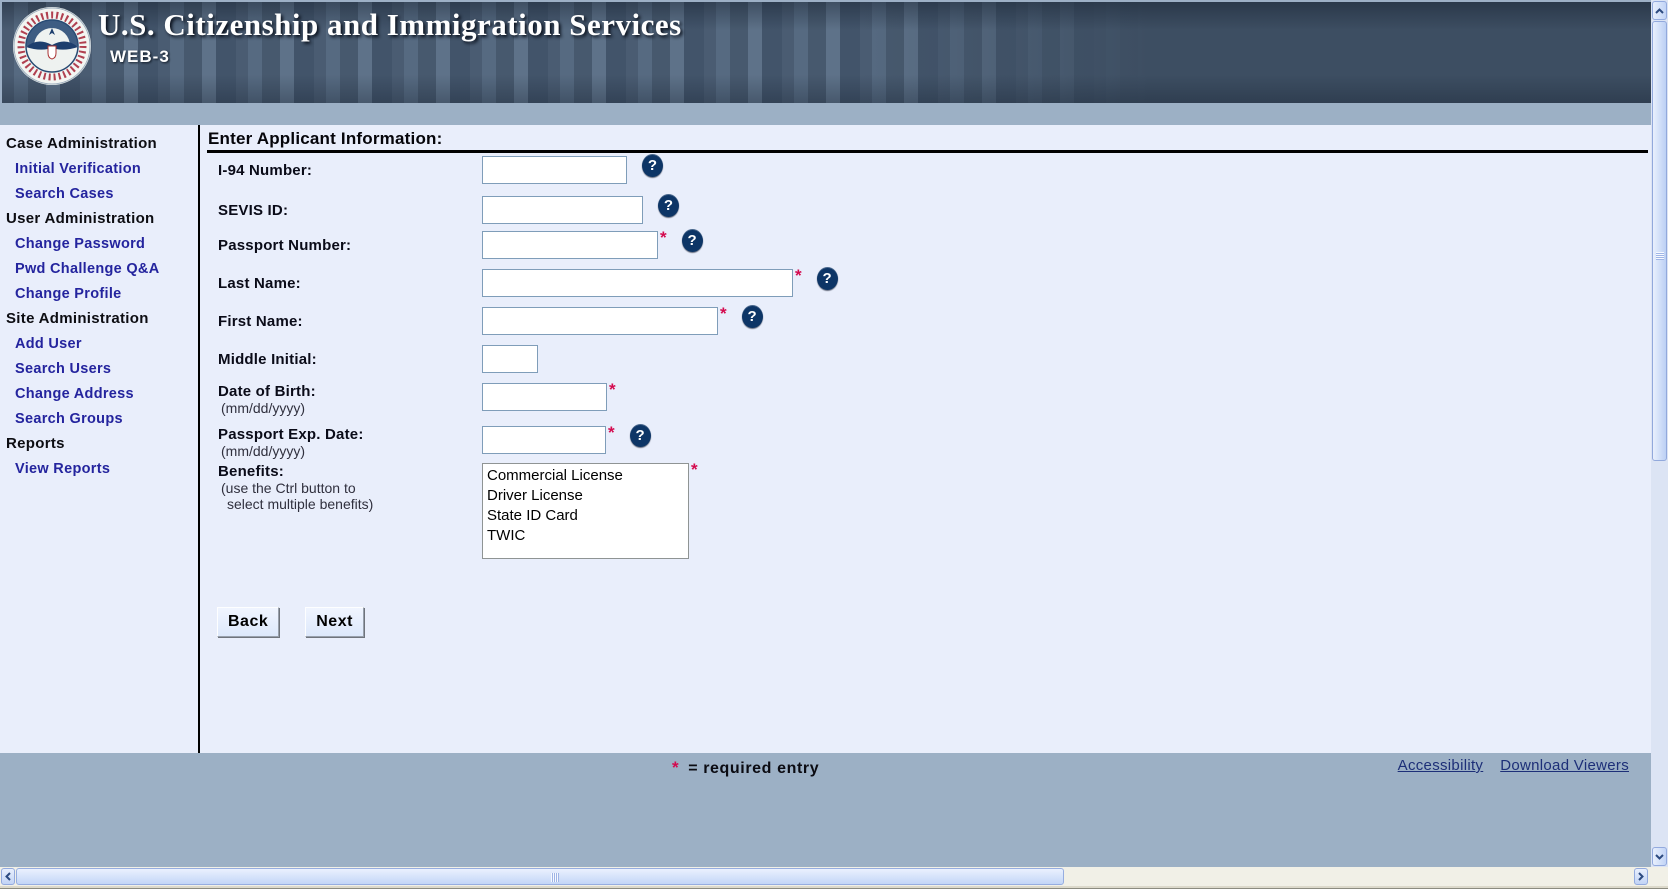 This screenshot has height=889, width=1668. I want to click on passport_exp-format-hint: (mm/dd/yyyy), so click(263, 451).